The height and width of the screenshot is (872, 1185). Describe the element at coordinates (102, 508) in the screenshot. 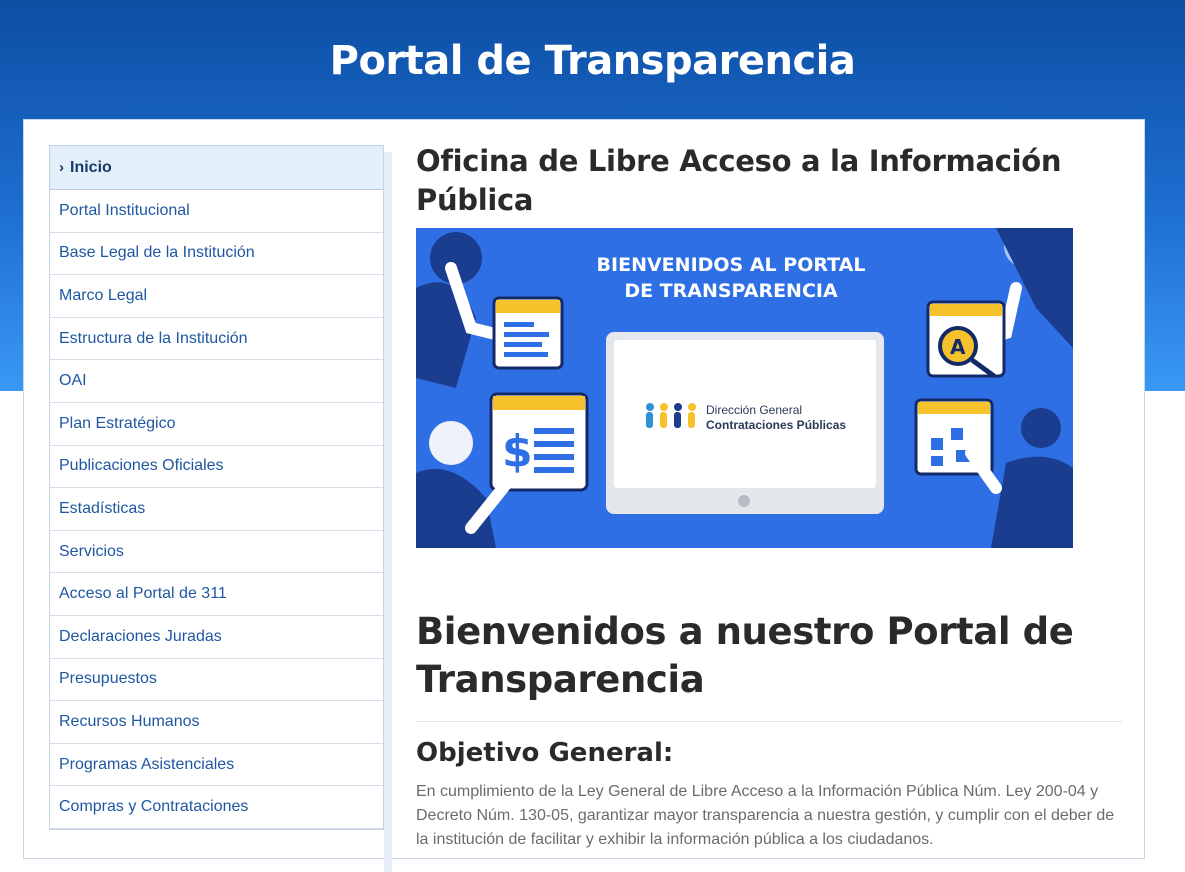

I see `sidebar-item-label: Estadísticas` at that location.